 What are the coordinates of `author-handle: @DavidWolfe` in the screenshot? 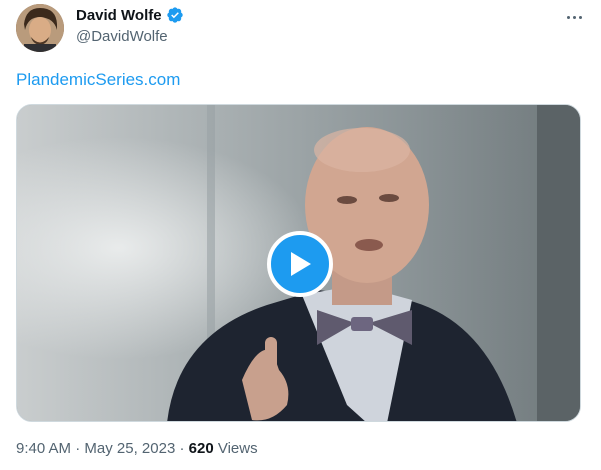 It's located at (122, 36).